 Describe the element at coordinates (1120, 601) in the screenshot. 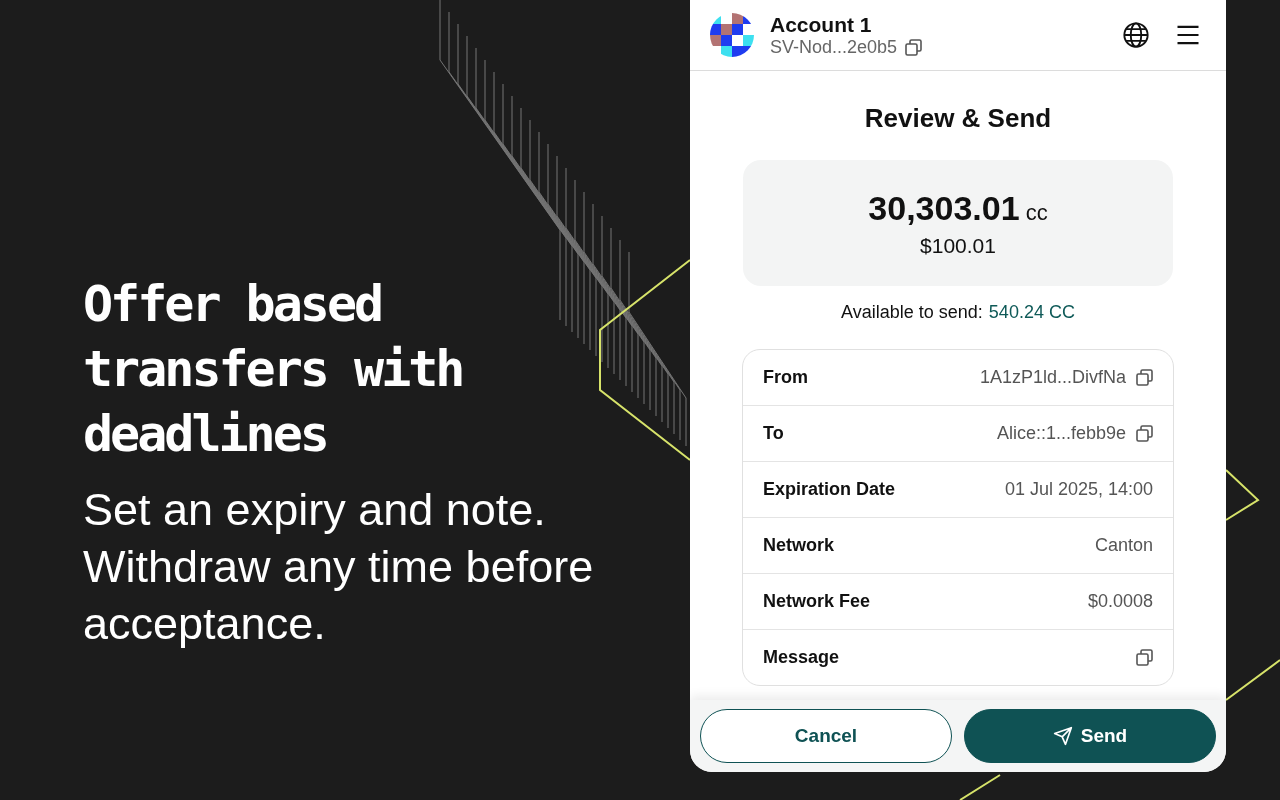

I see `detail-value: $0.0008` at that location.